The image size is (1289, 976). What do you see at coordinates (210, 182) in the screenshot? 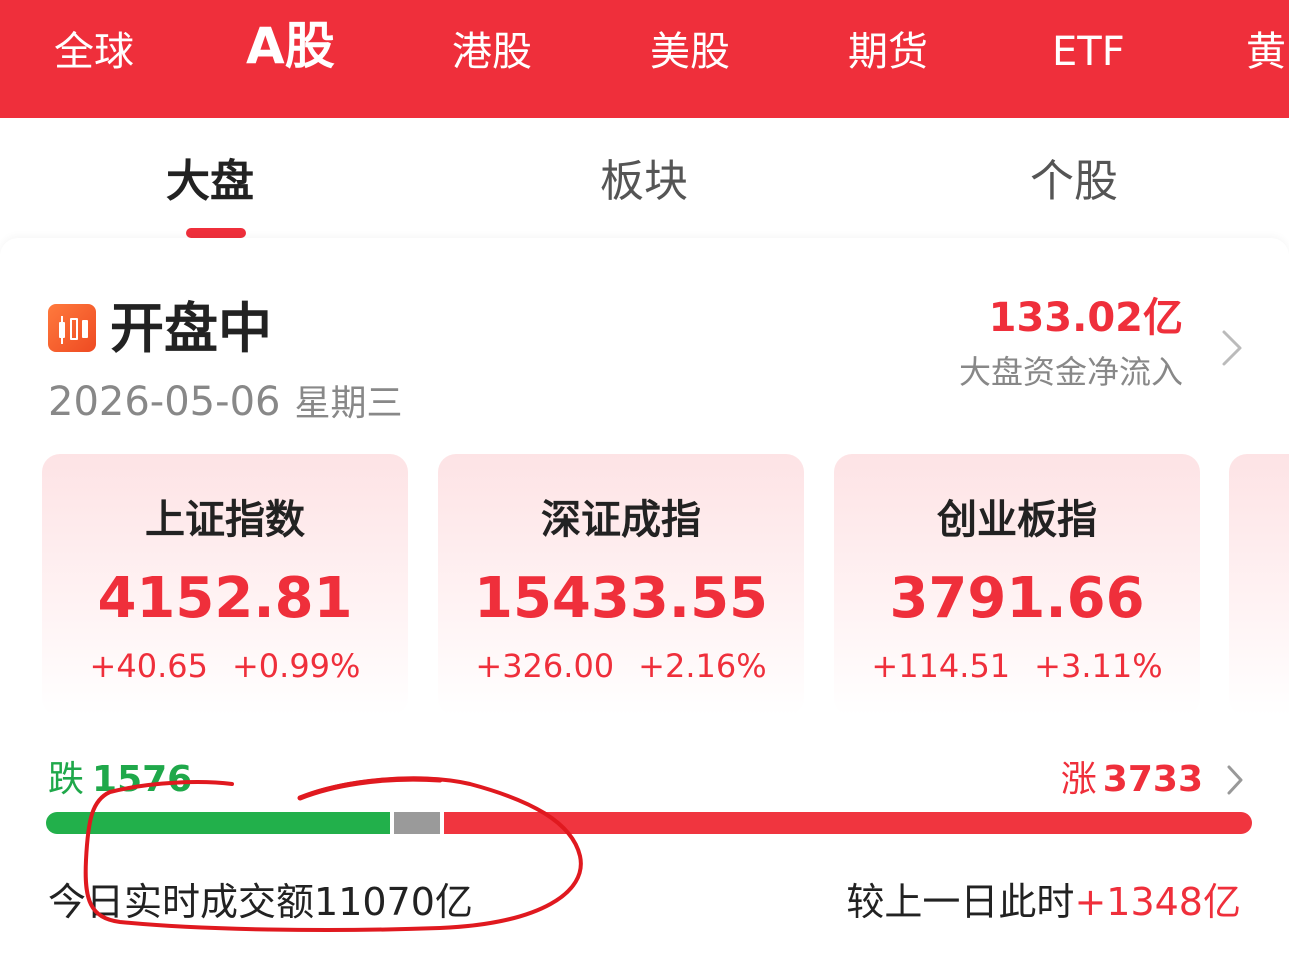
I see `tab-market-overview: 大盘` at bounding box center [210, 182].